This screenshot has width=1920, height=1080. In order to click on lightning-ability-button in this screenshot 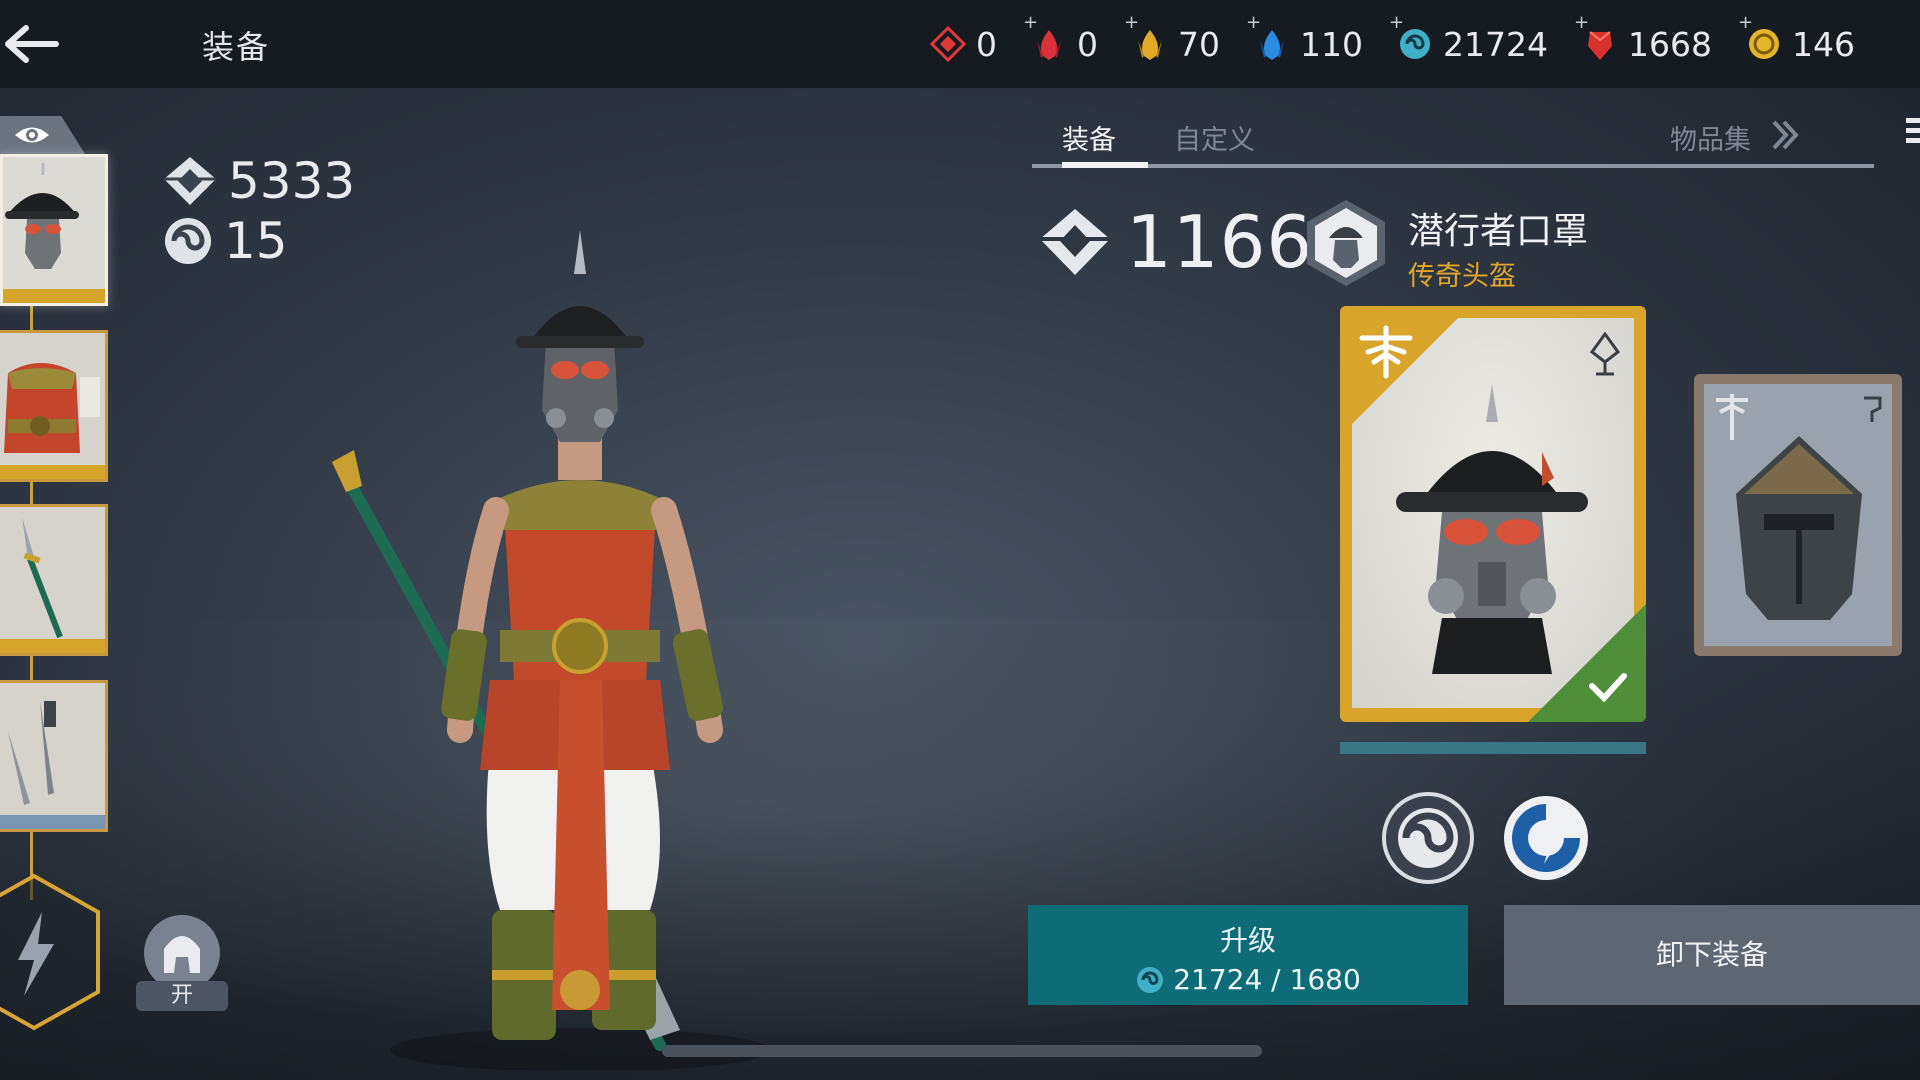, I will do `click(52, 952)`.